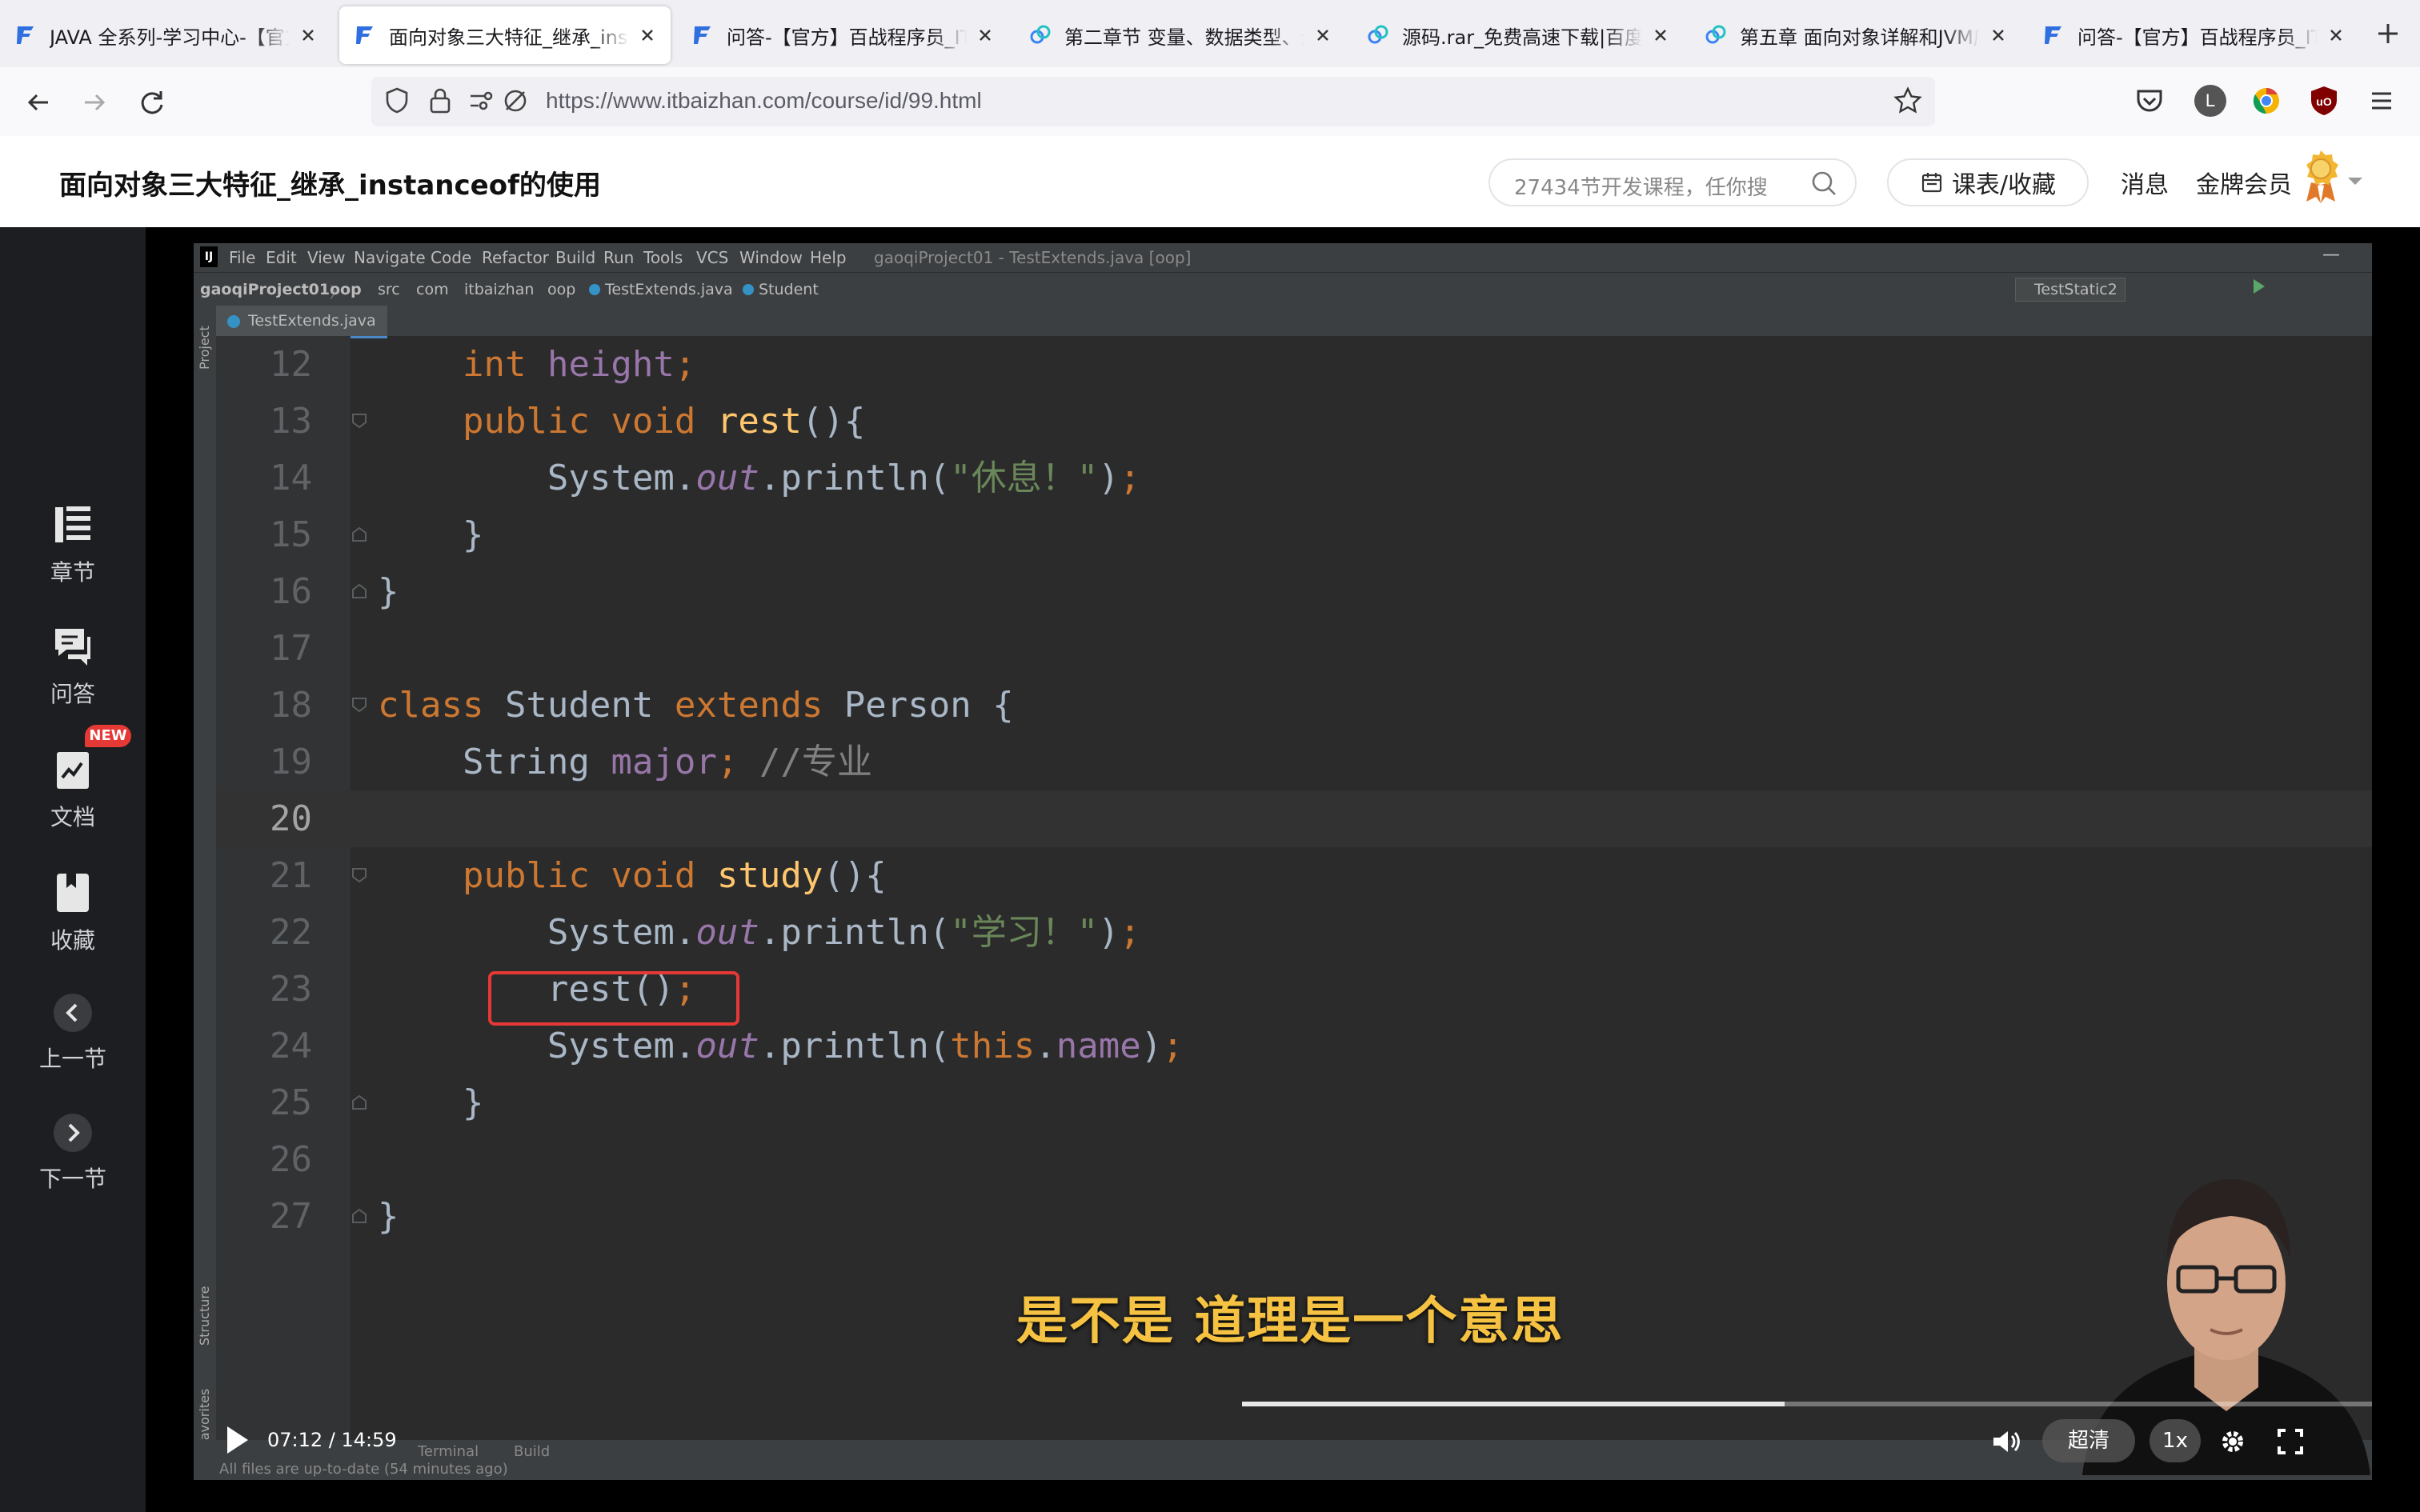 The height and width of the screenshot is (1512, 2420). I want to click on code-text: String major; //专业, so click(625, 762).